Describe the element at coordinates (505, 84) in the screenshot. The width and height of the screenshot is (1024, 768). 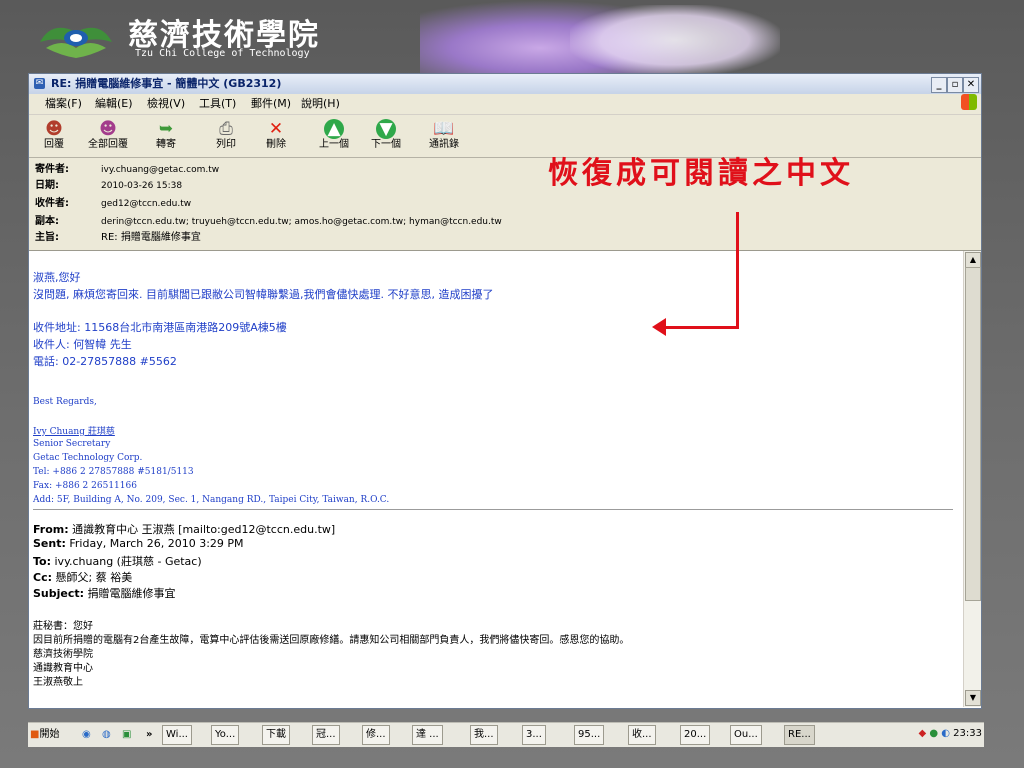
I see `title-bar: ✉ RE: 捐贈電腦維修事宜 - 簡體中文 (GB2312) _ ▫ ✕` at that location.